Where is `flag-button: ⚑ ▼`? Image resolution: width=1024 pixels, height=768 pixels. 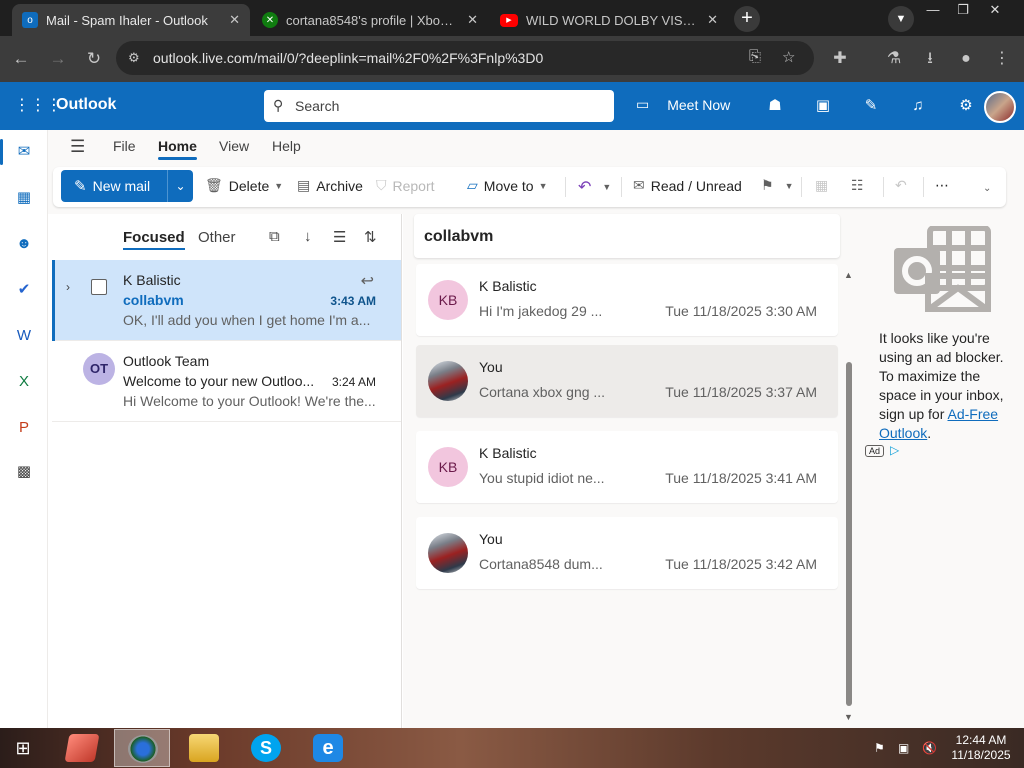 flag-button: ⚑ ▼ is located at coordinates (777, 185).